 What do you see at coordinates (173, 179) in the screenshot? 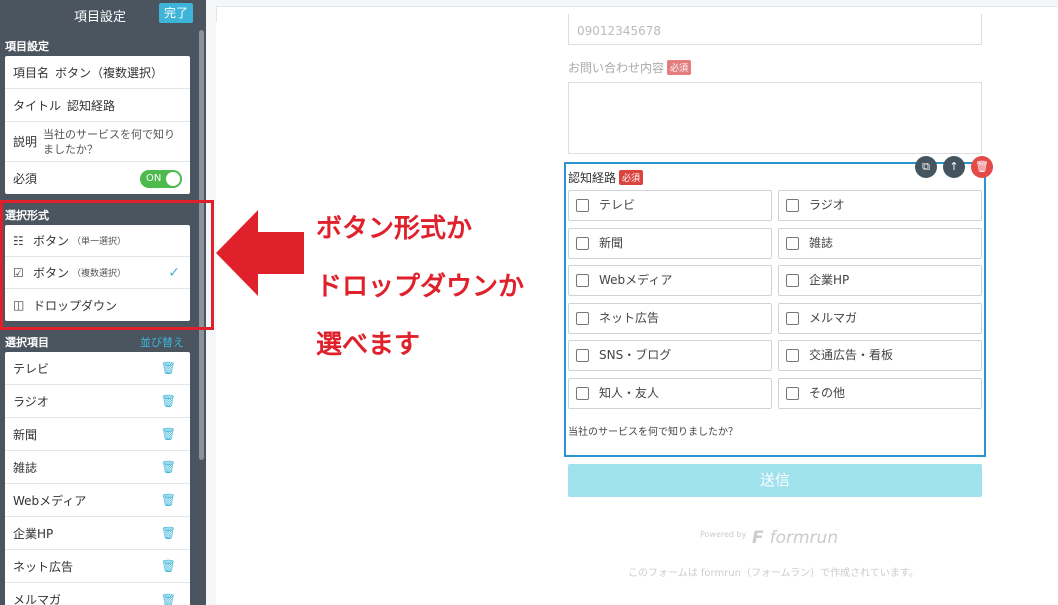
I see `toggle-knob` at bounding box center [173, 179].